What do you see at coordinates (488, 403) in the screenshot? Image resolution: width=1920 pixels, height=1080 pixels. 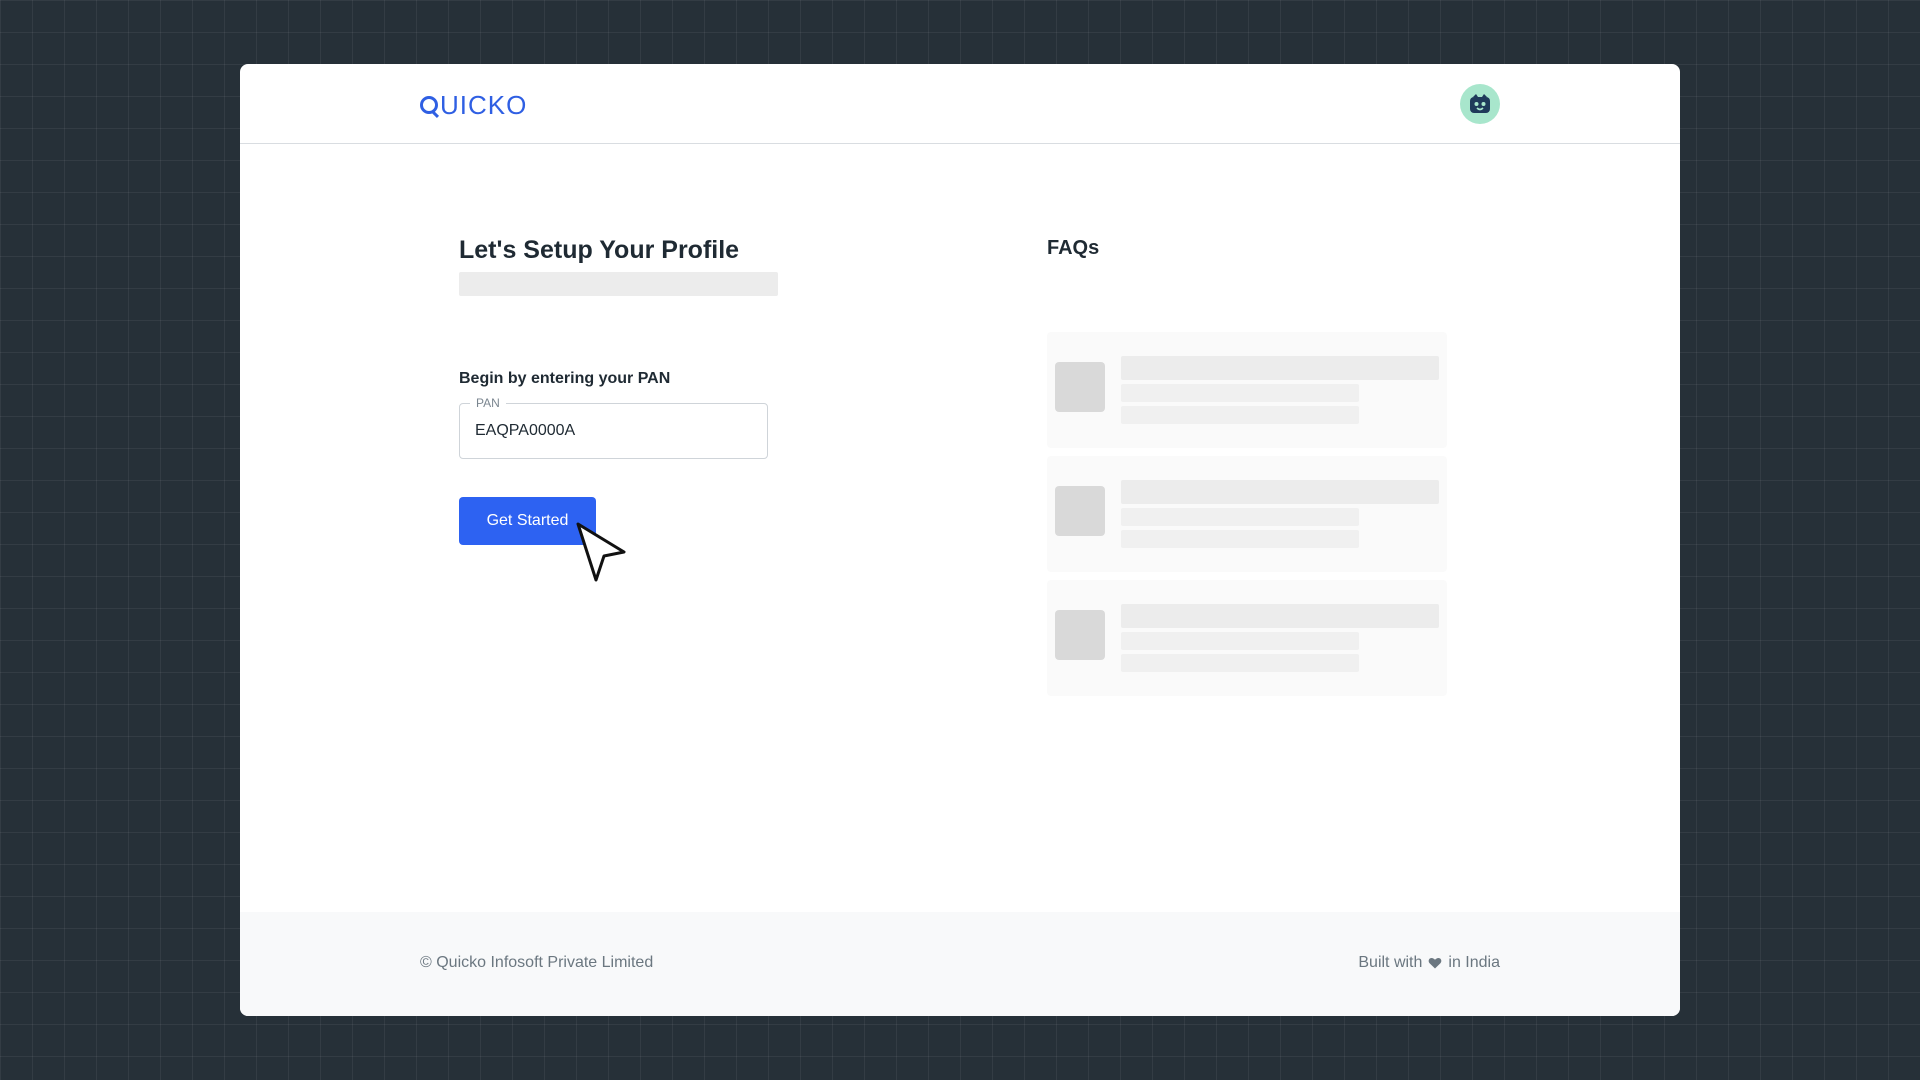 I see `pan-field-label: PAN` at bounding box center [488, 403].